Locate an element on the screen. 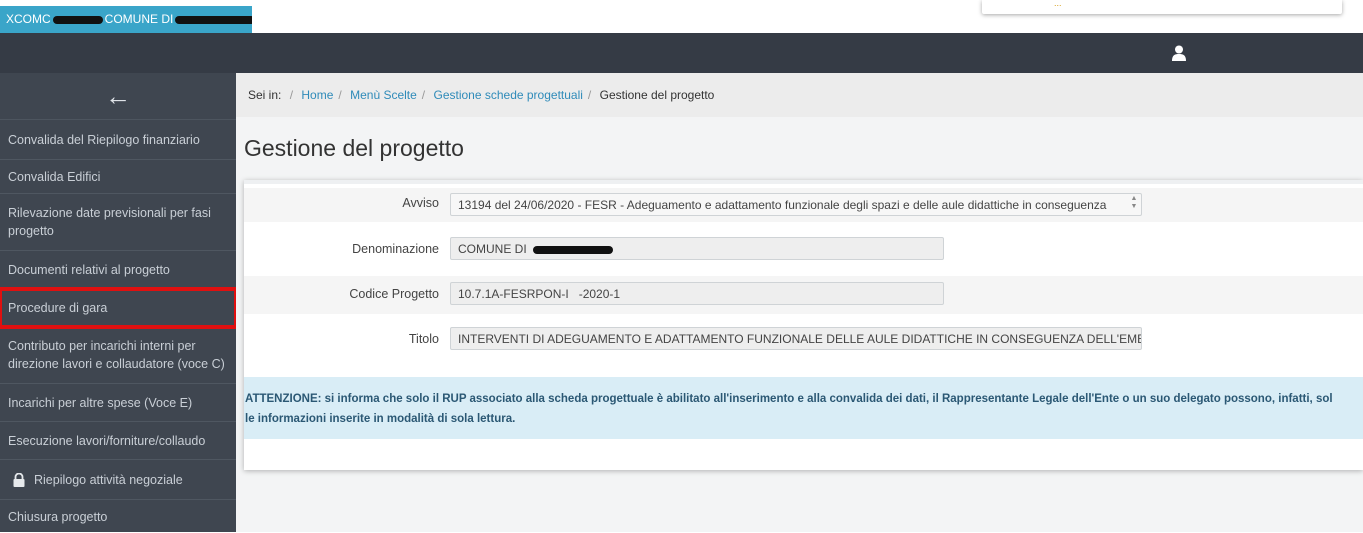 The height and width of the screenshot is (533, 1363). codice-label: Codice Progetto is located at coordinates (394, 294).